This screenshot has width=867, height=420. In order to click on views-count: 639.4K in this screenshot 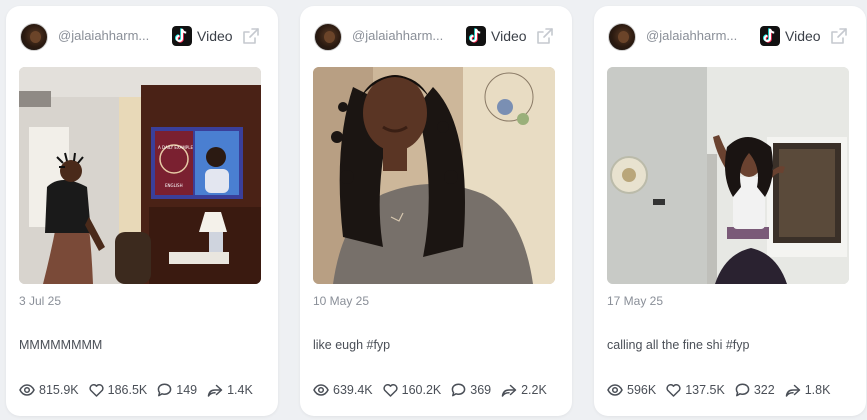, I will do `click(353, 390)`.